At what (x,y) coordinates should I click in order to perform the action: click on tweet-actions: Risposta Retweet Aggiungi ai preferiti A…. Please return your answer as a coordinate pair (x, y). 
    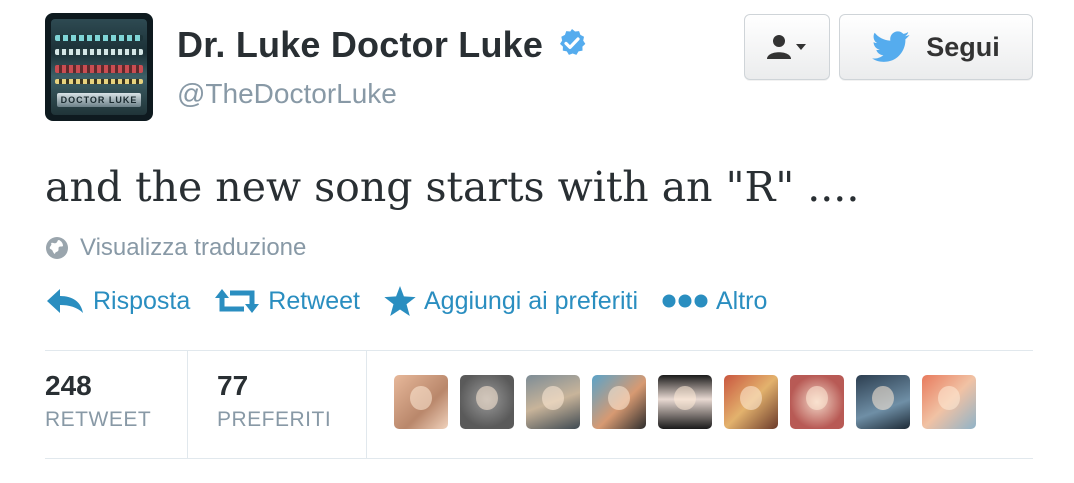
    Looking at the image, I should click on (418, 301).